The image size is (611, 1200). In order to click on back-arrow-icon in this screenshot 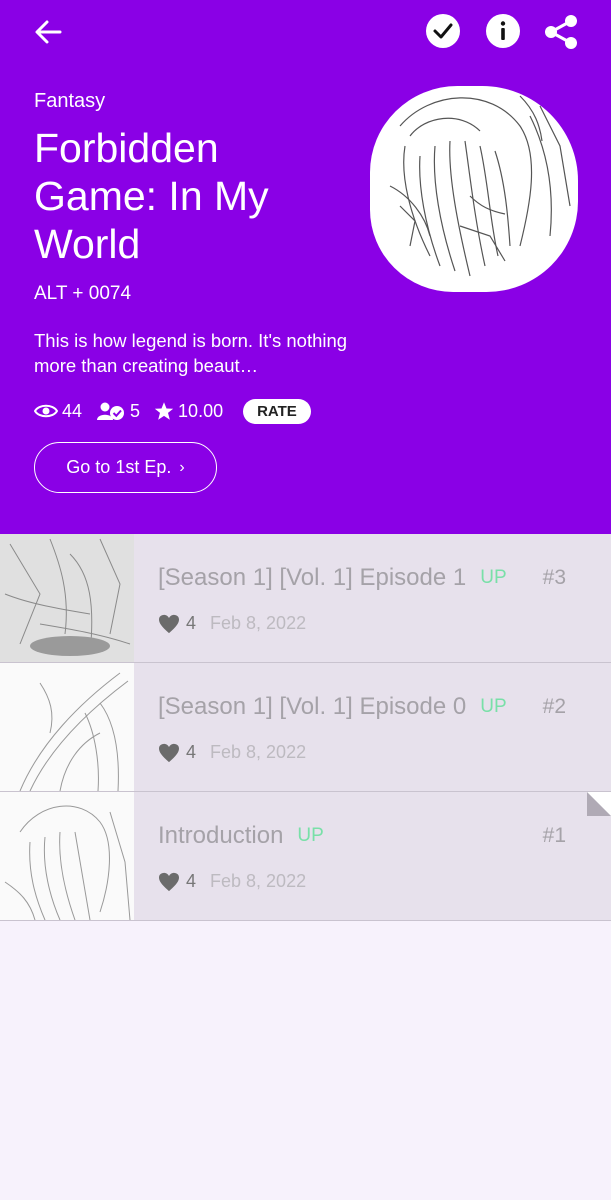, I will do `click(48, 32)`.